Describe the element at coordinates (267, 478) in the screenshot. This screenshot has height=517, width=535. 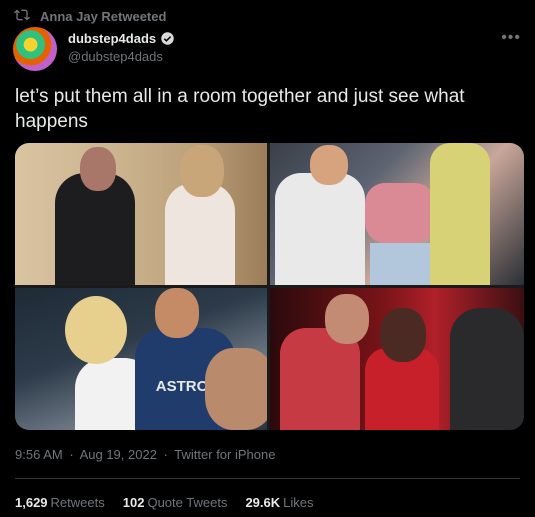
I see `divider` at that location.